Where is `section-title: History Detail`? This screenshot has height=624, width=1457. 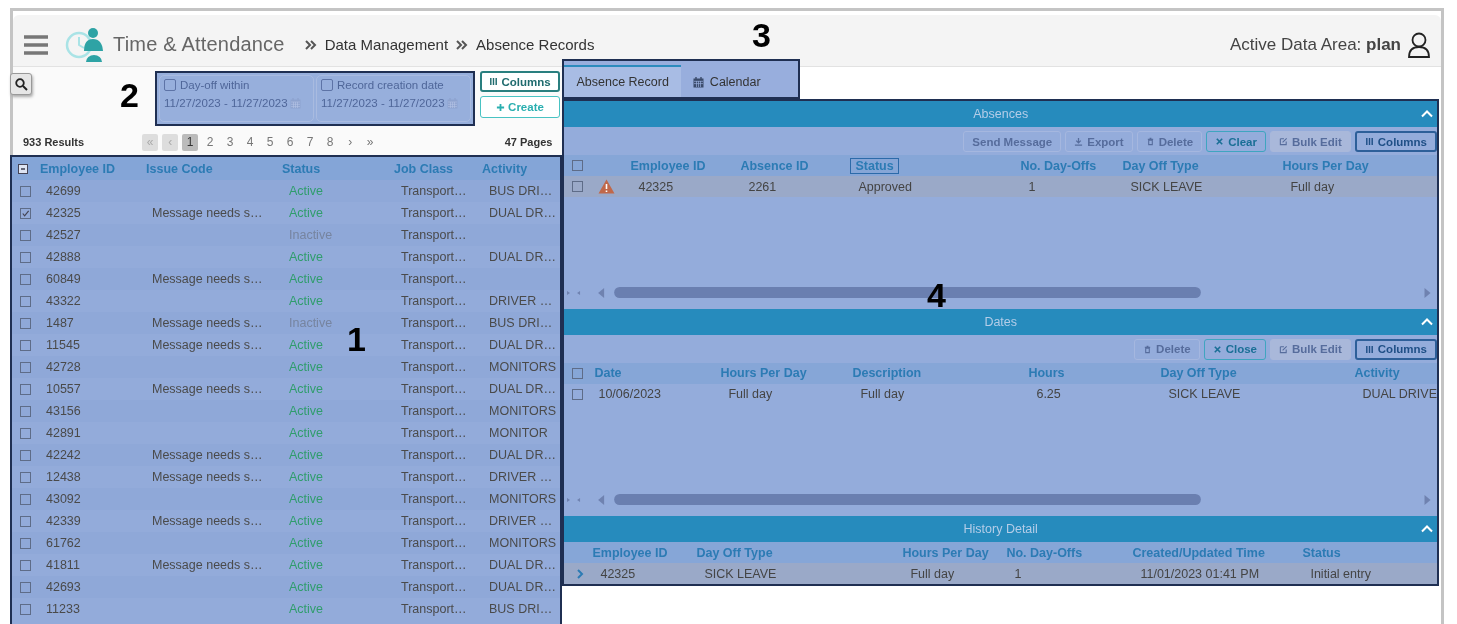 section-title: History Detail is located at coordinates (1000, 529).